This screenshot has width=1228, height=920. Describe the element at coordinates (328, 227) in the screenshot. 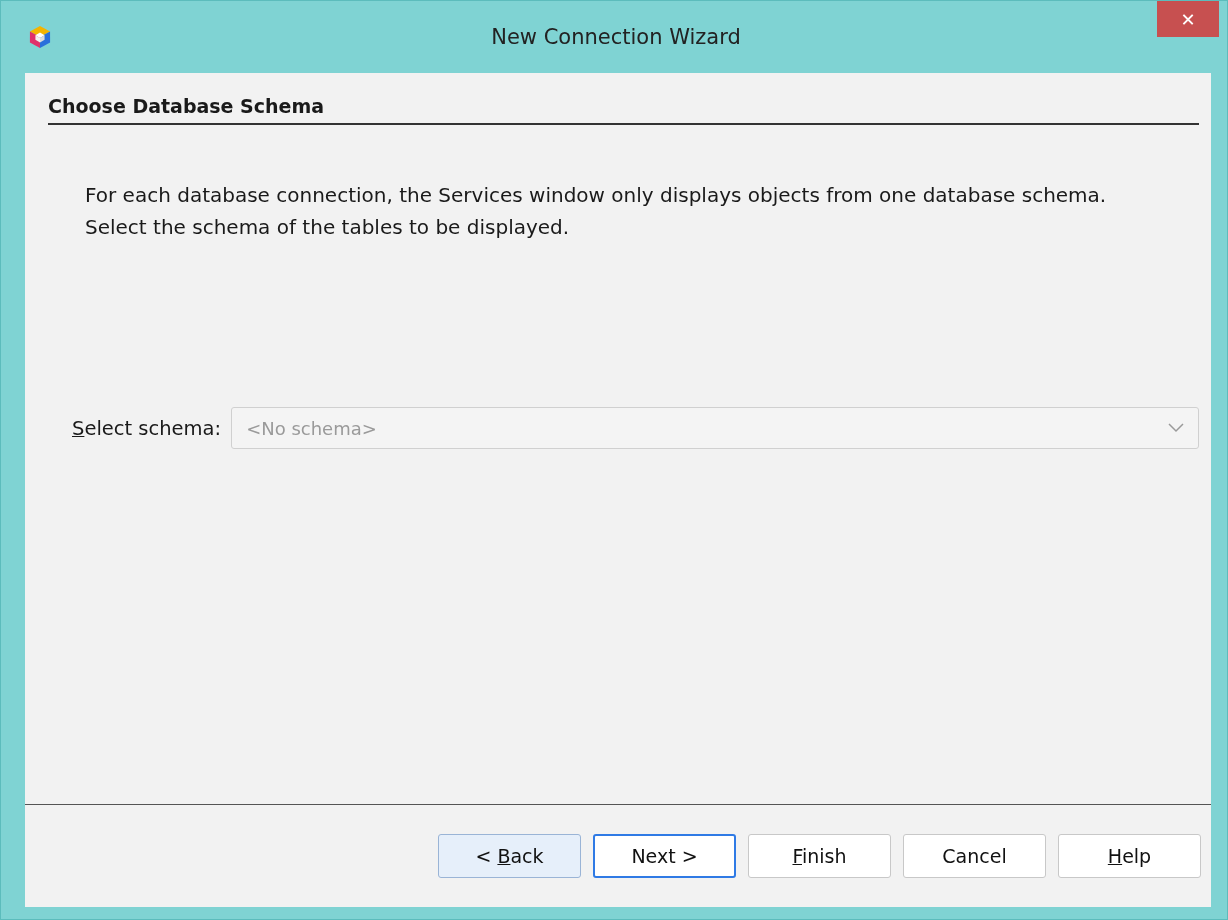

I see `description-text: Select the schema of the tables to be displayed.` at that location.